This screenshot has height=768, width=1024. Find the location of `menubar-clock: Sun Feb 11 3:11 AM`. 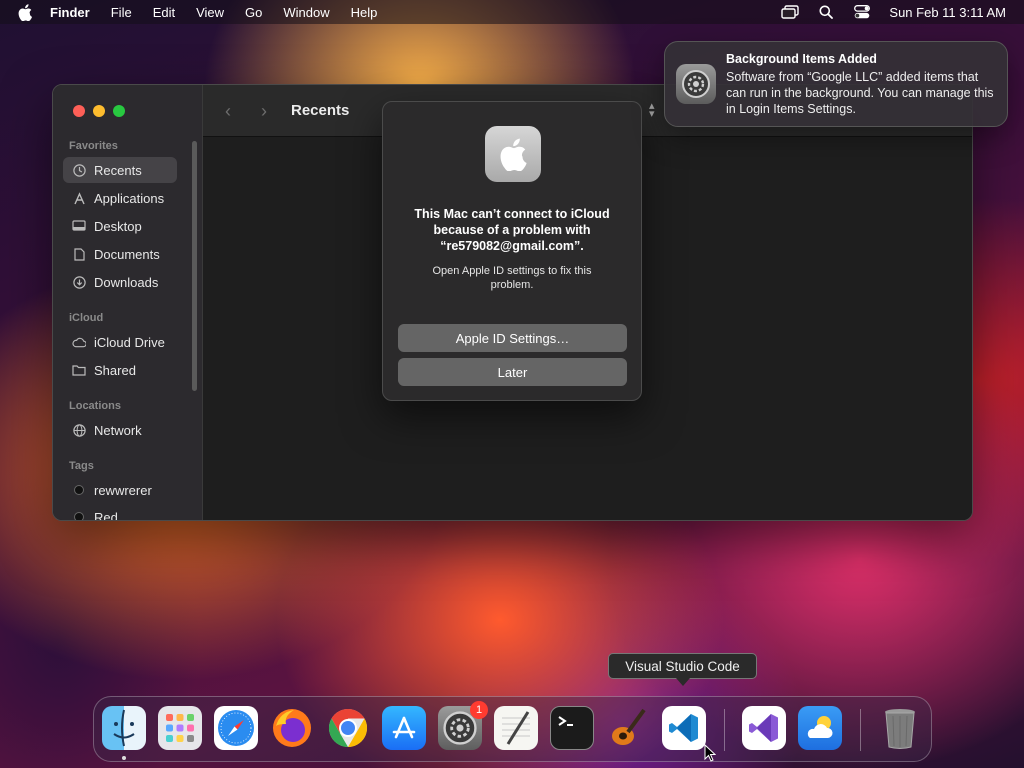

menubar-clock: Sun Feb 11 3:11 AM is located at coordinates (947, 12).